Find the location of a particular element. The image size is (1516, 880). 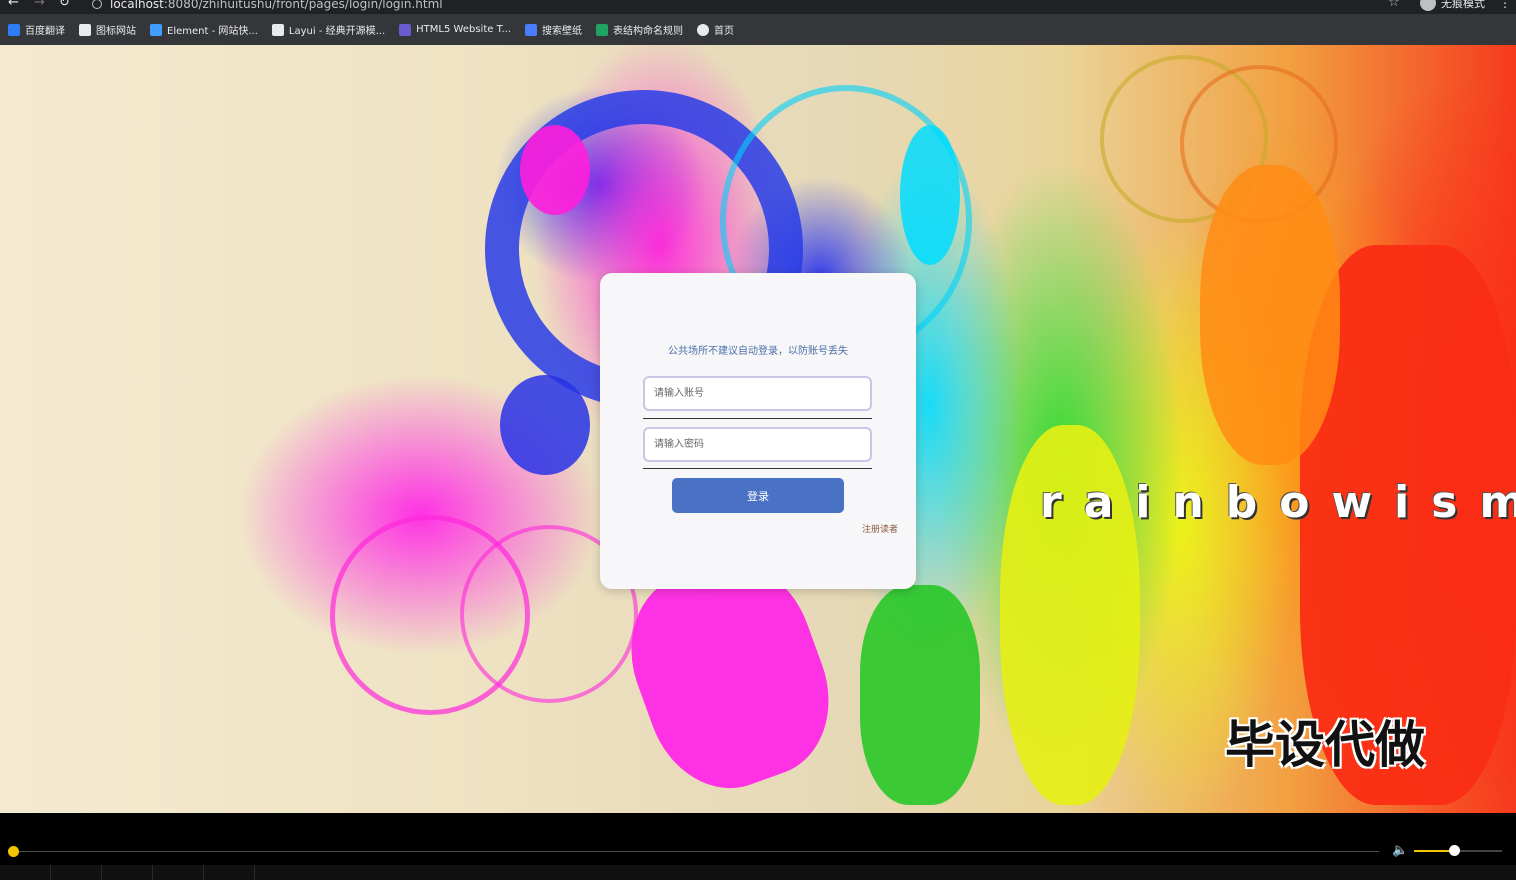

volume-icon: 🔈 is located at coordinates (1400, 850).